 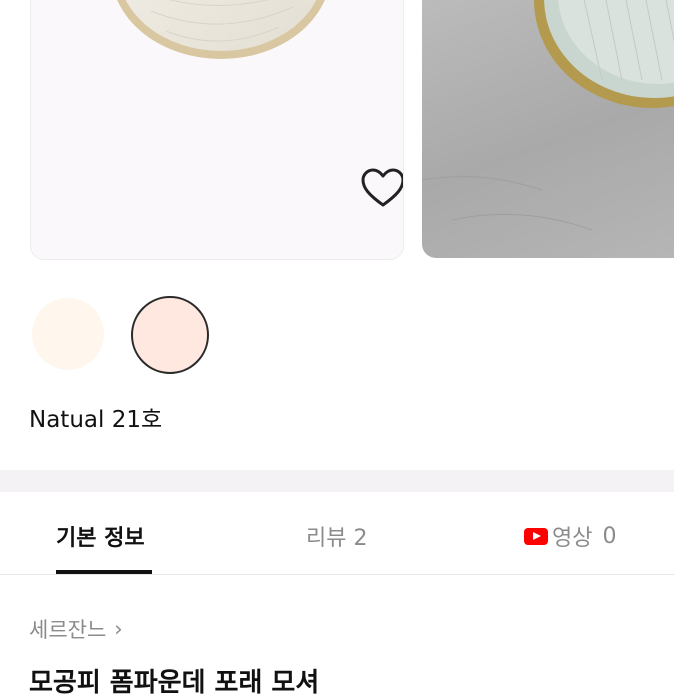 What do you see at coordinates (609, 536) in the screenshot?
I see `tab-video-count: 0` at bounding box center [609, 536].